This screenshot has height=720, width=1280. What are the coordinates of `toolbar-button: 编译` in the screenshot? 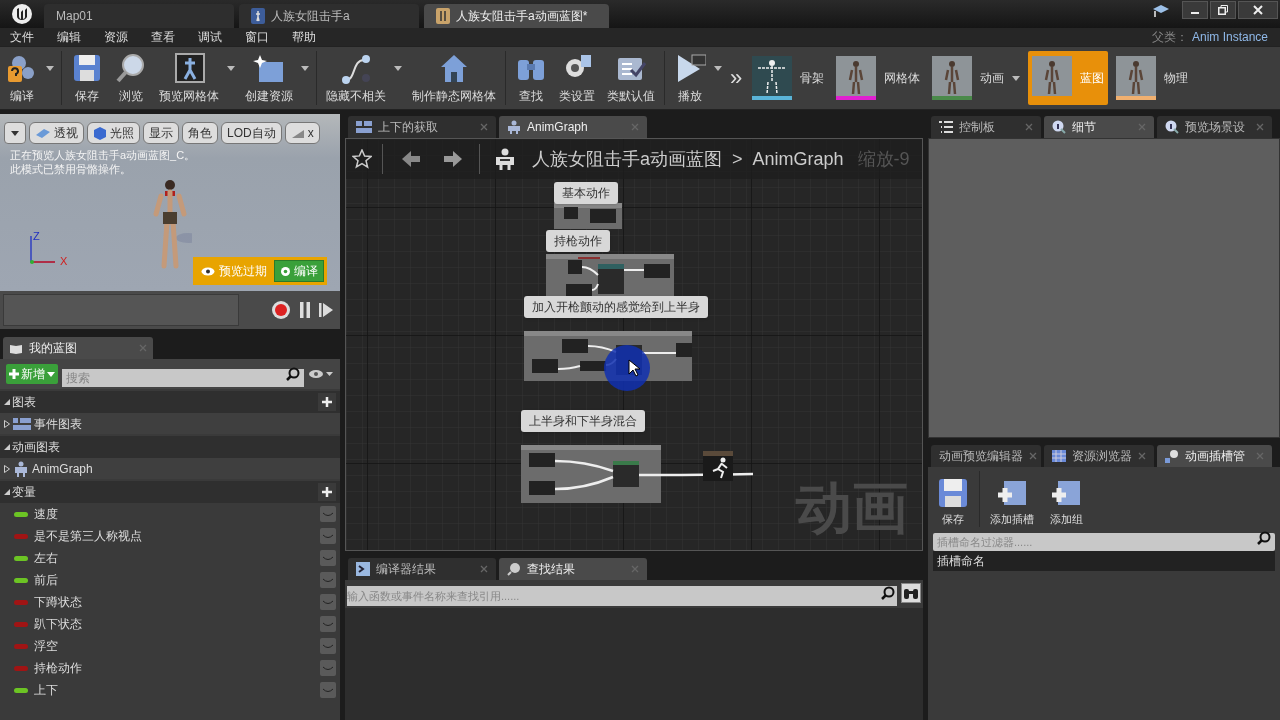 It's located at (29, 78).